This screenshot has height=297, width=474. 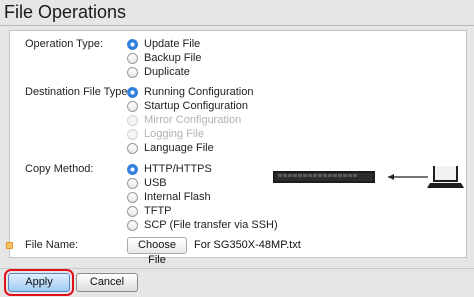 What do you see at coordinates (177, 197) in the screenshot?
I see `option-label: Internal Flash` at bounding box center [177, 197].